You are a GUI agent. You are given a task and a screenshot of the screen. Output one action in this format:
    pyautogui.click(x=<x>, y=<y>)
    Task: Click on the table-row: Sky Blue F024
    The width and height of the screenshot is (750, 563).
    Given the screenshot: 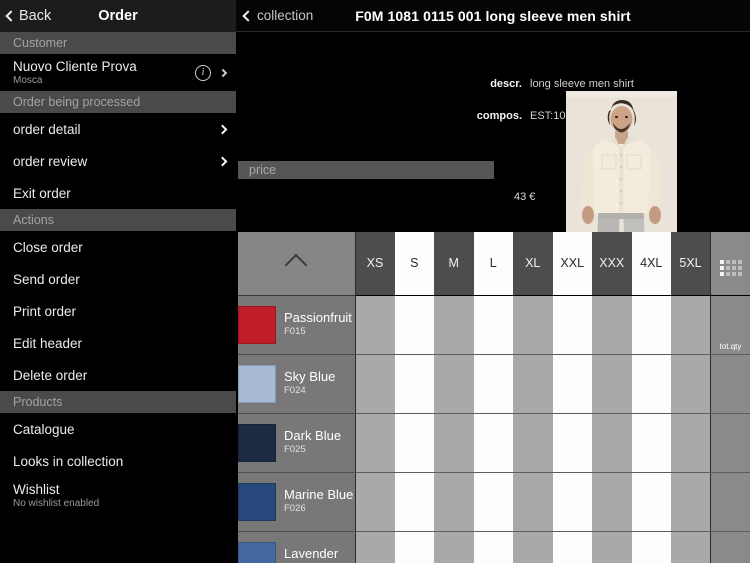 What is the action you would take?
    pyautogui.click(x=494, y=384)
    